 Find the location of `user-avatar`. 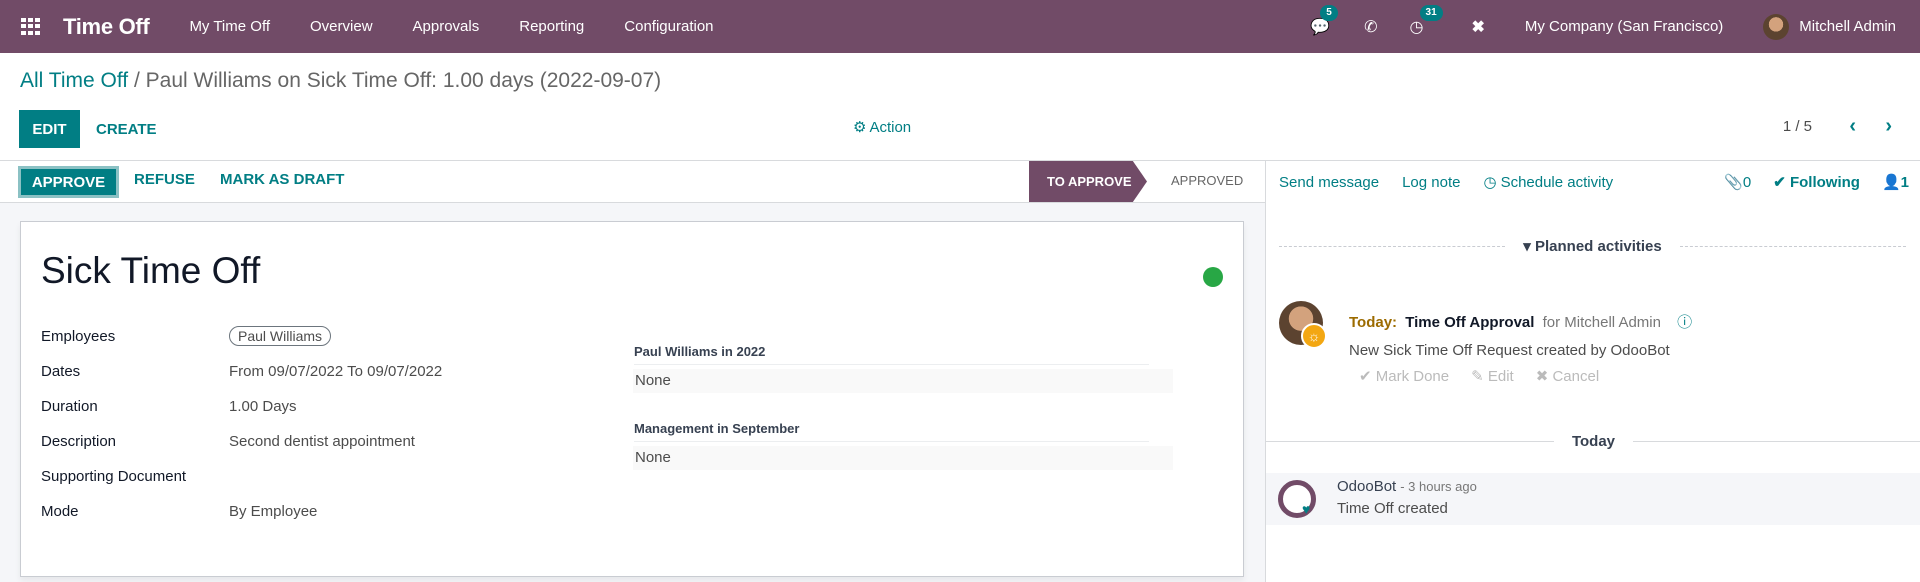

user-avatar is located at coordinates (1776, 26).